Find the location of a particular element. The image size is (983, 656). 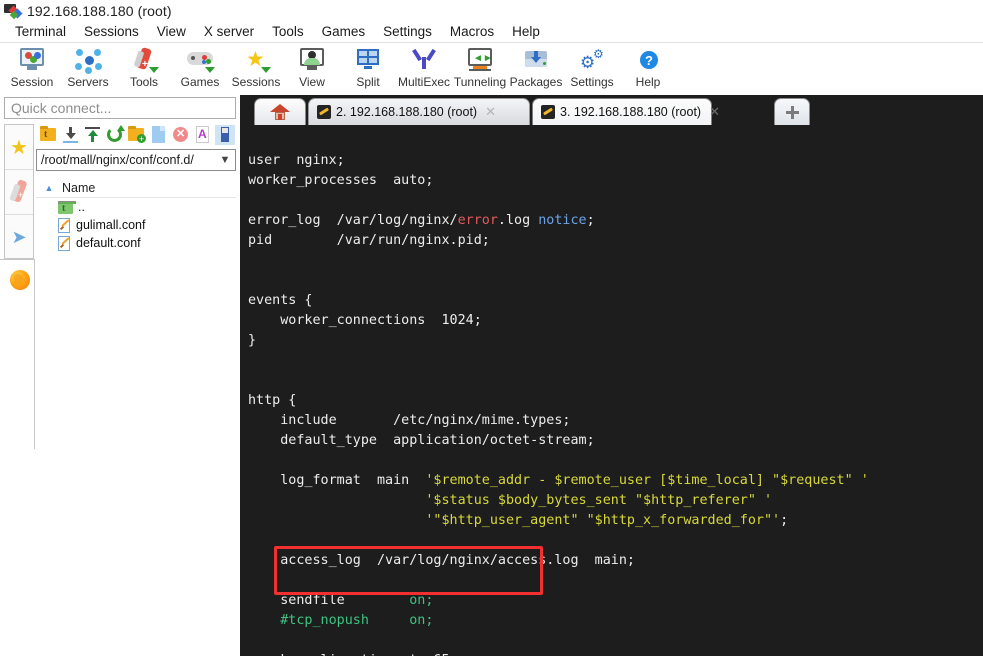

window-title: 192.168.188.180 (root) is located at coordinates (99, 11).